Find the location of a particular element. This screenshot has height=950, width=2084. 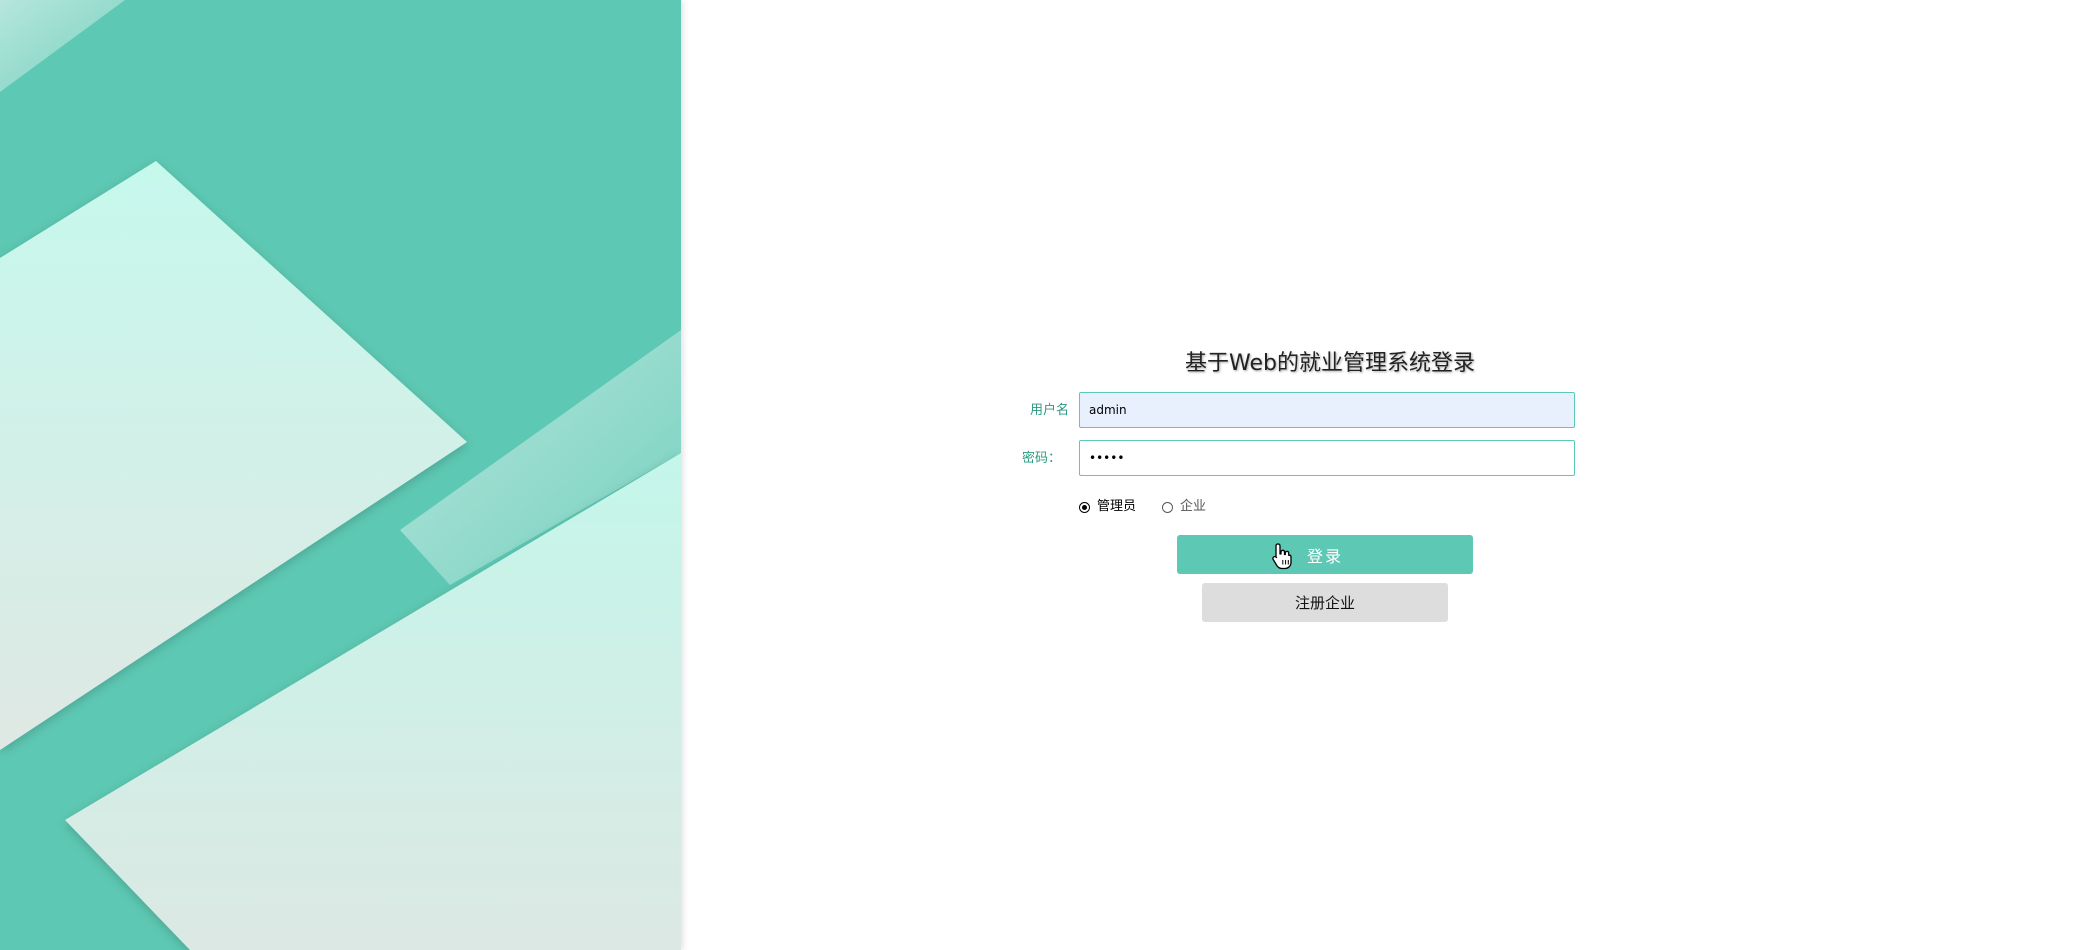

login-button: 登录 is located at coordinates (1325, 554).